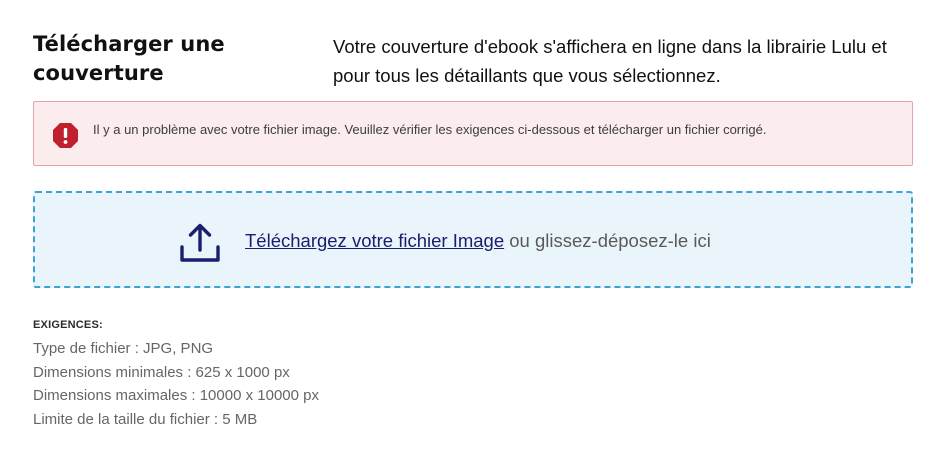 The width and height of the screenshot is (942, 466). Describe the element at coordinates (374, 240) in the screenshot. I see `upload-file-link: Téléchargez votre fichier Image` at that location.